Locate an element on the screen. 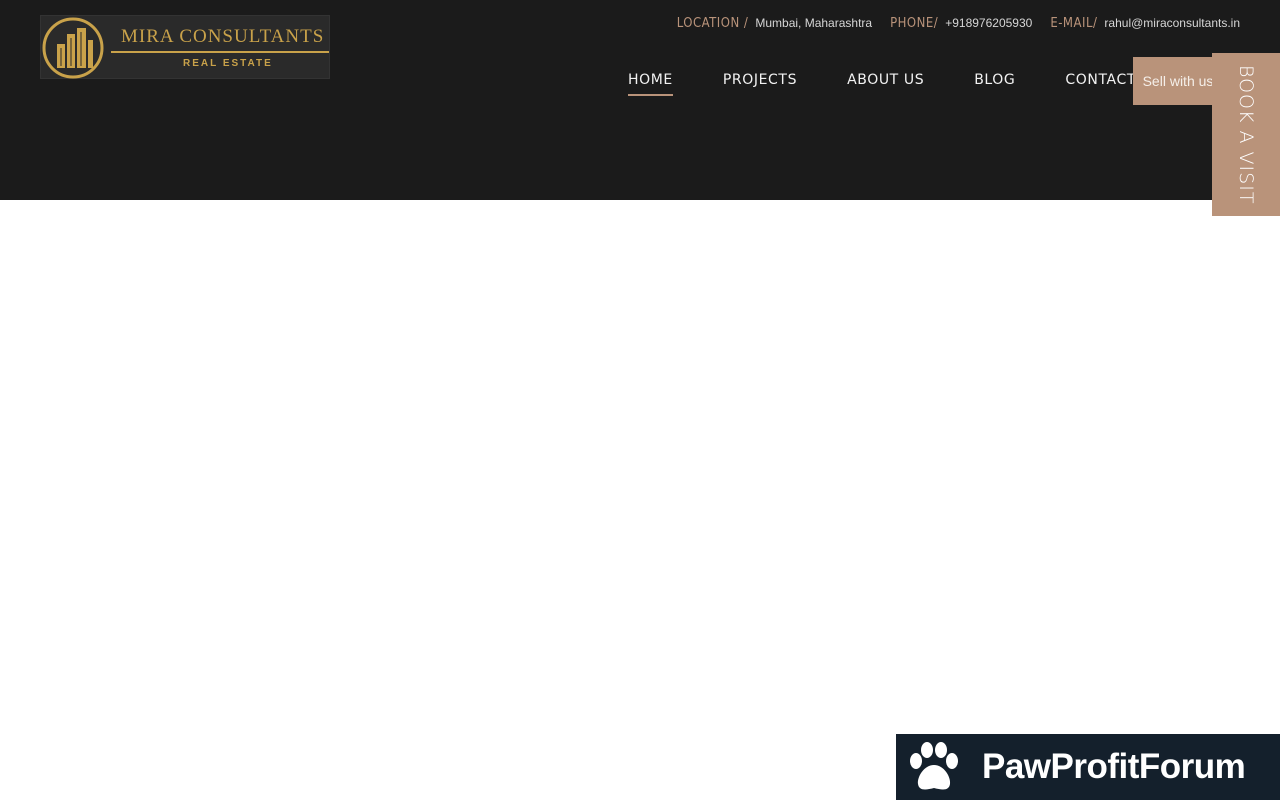  main-nav: HOME PROJECTS ABOUT US BLOG CONTACT is located at coordinates (907, 84).